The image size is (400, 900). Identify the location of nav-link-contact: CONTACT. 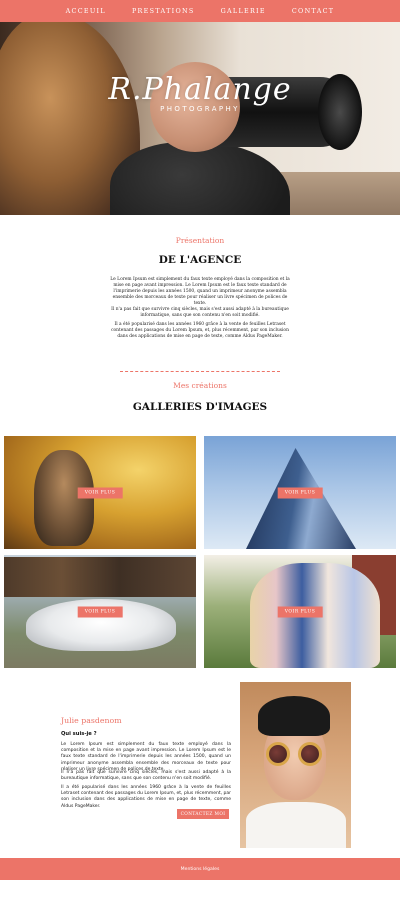
(313, 11).